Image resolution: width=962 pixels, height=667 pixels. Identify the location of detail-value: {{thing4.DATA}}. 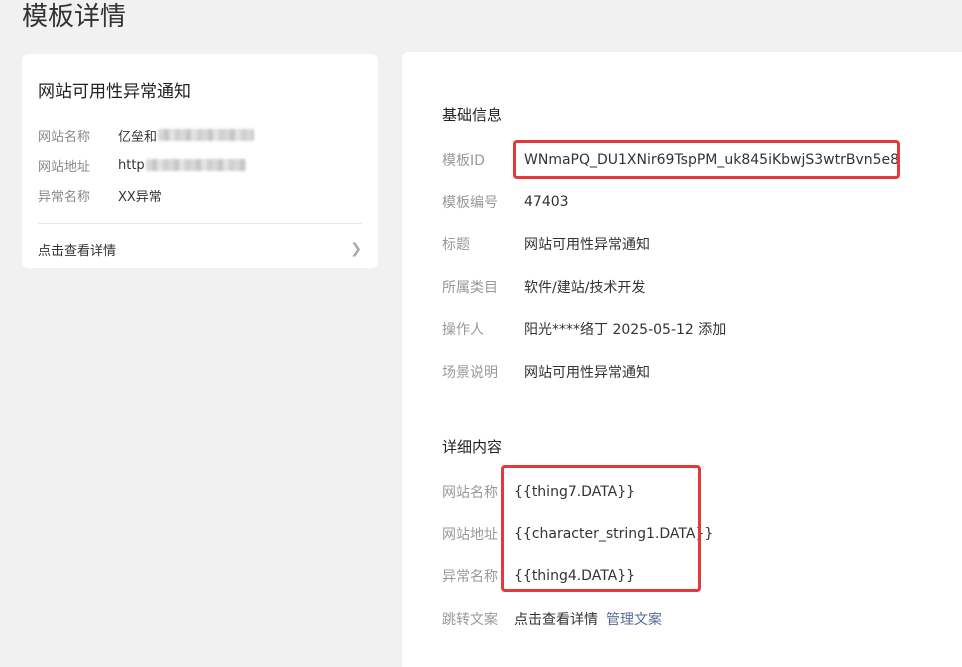
(575, 576).